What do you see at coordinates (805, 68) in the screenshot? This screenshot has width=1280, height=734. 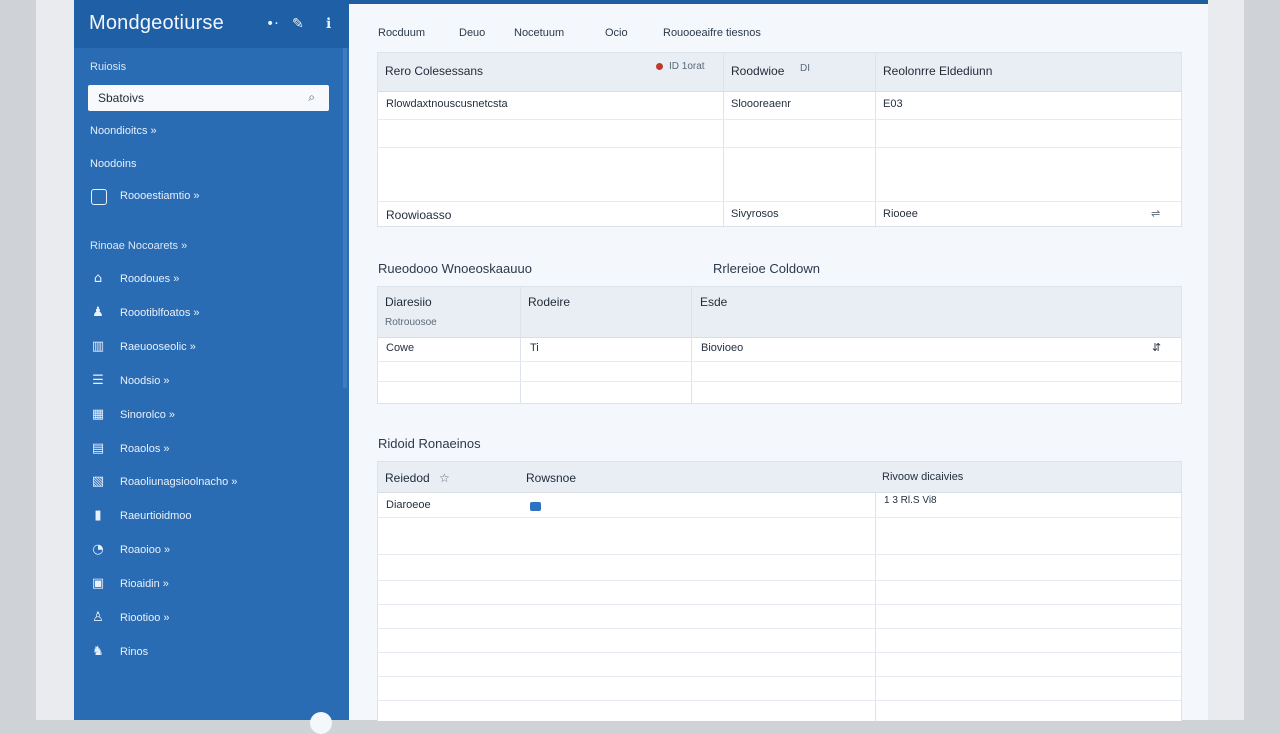 I see `table-1-header-meta2: DI` at bounding box center [805, 68].